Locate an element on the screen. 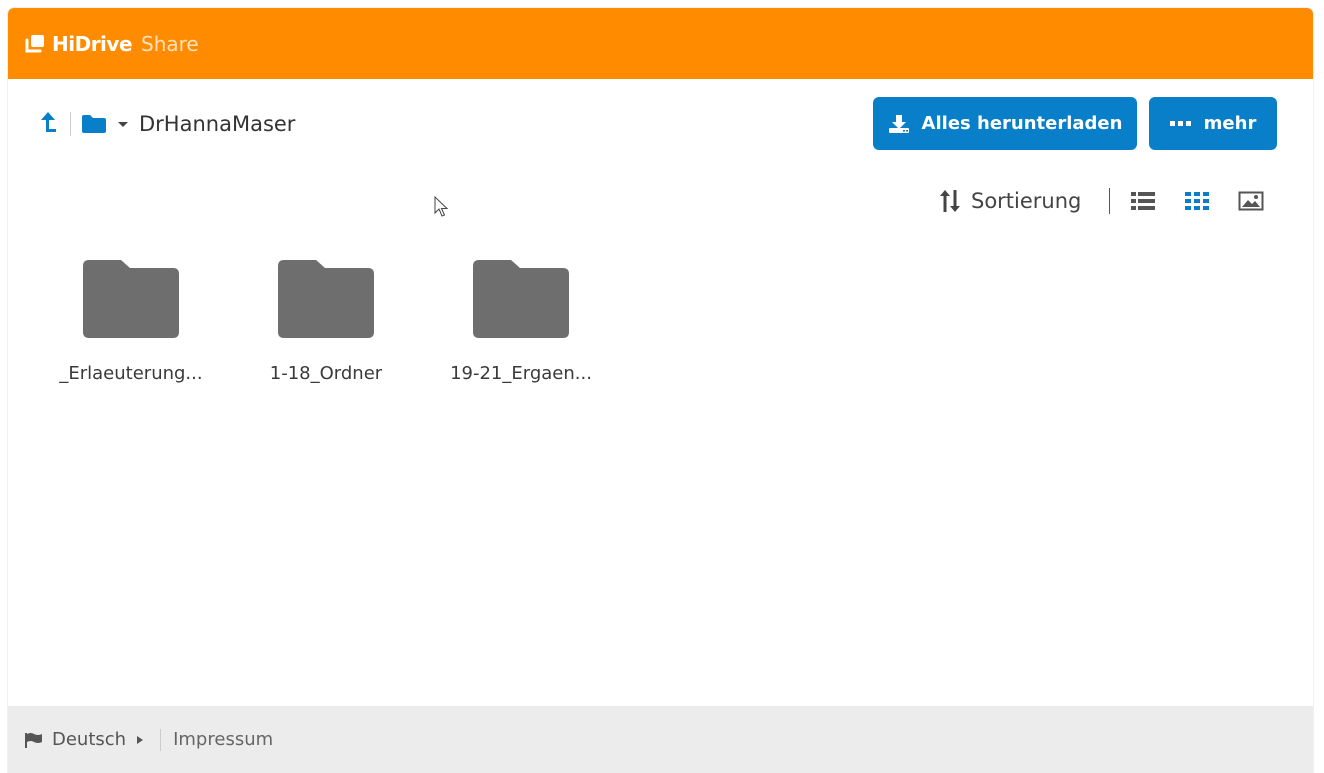 This screenshot has height=773, width=1324. caret-down-icon is located at coordinates (123, 124).